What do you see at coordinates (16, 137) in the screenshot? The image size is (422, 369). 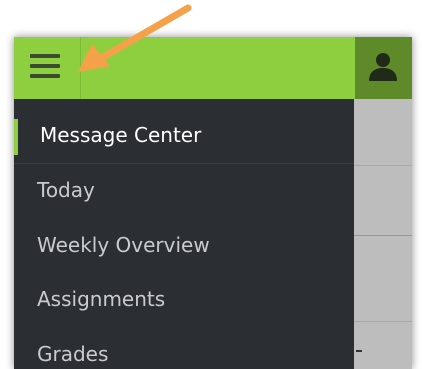 I see `active-indicator` at bounding box center [16, 137].